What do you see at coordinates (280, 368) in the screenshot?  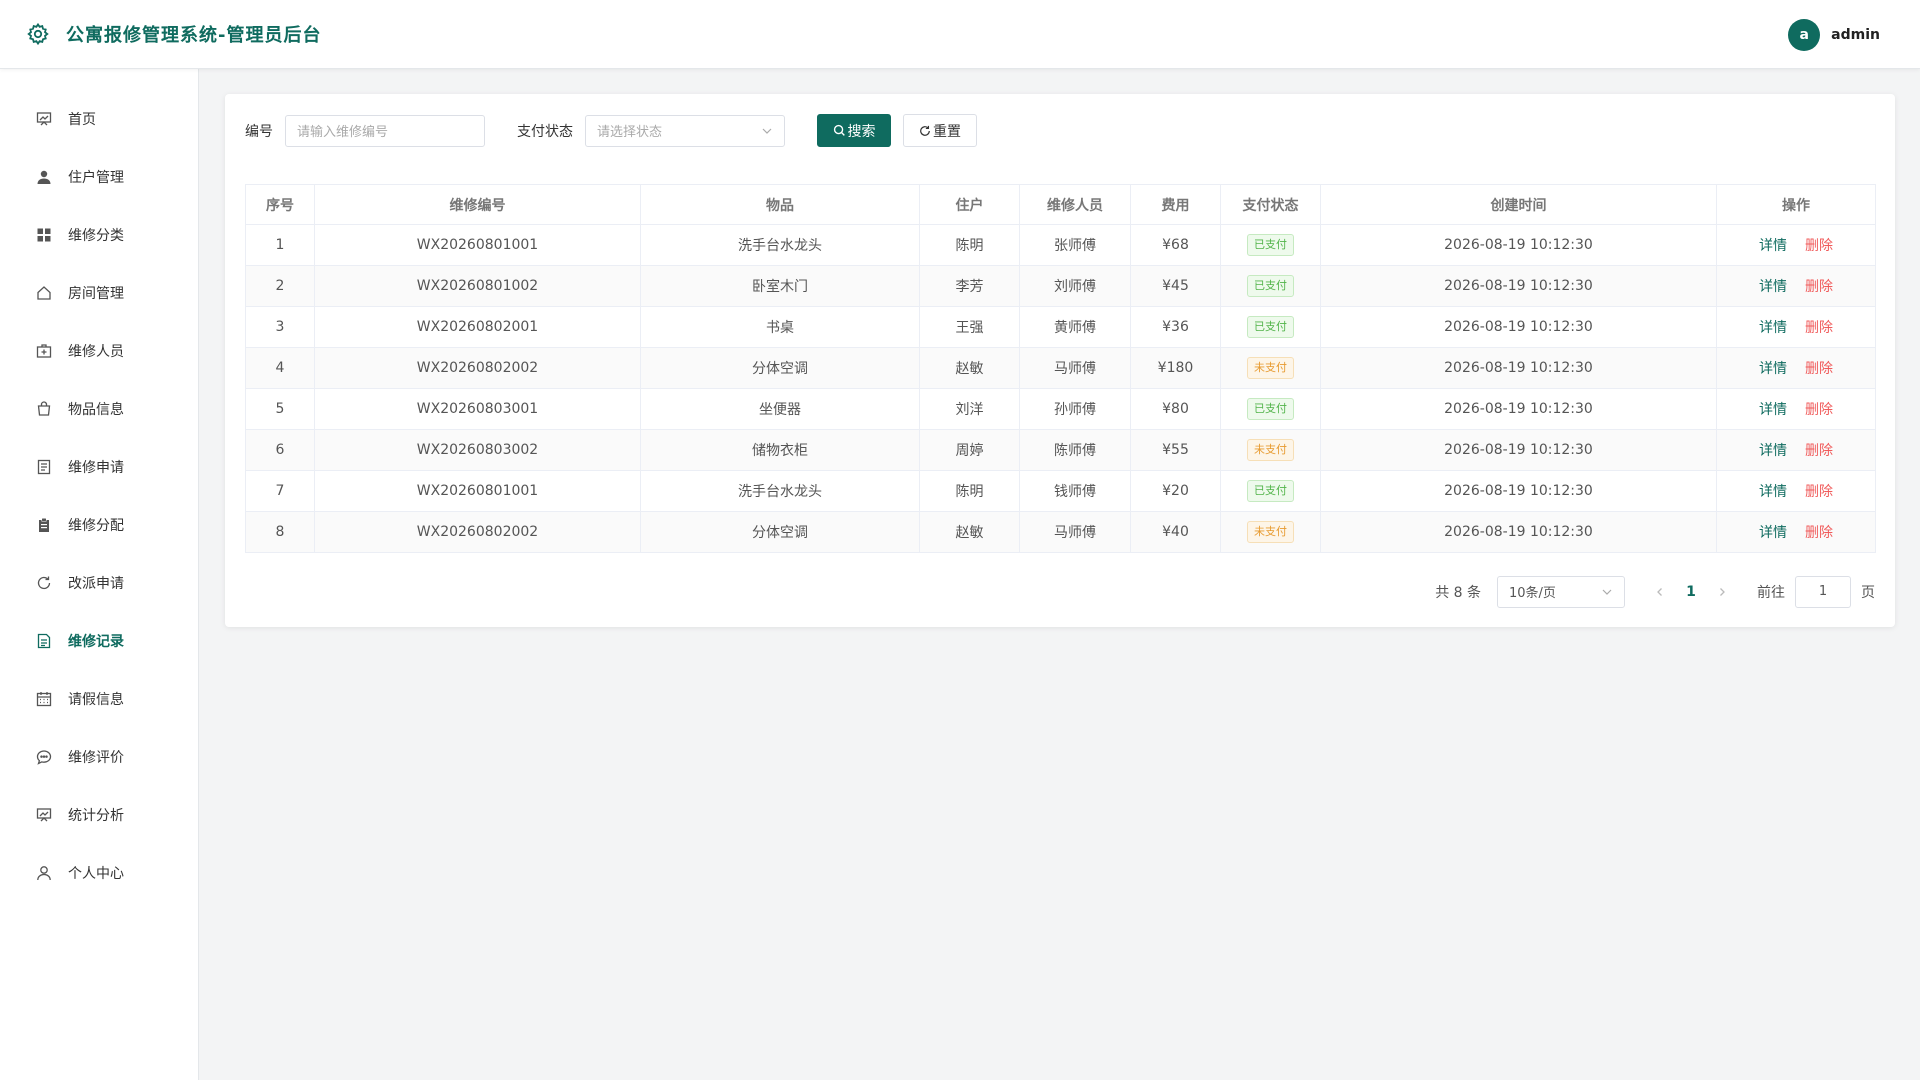 I see `cell-index: 4` at bounding box center [280, 368].